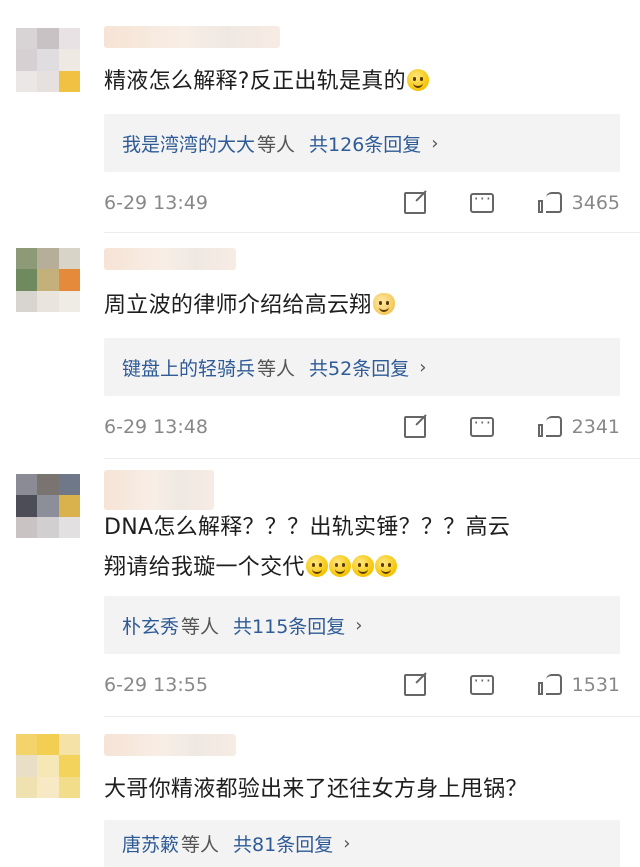 This screenshot has width=640, height=867. Describe the element at coordinates (362, 685) in the screenshot. I see `comment-meta: 6-29 13:55 1531` at that location.